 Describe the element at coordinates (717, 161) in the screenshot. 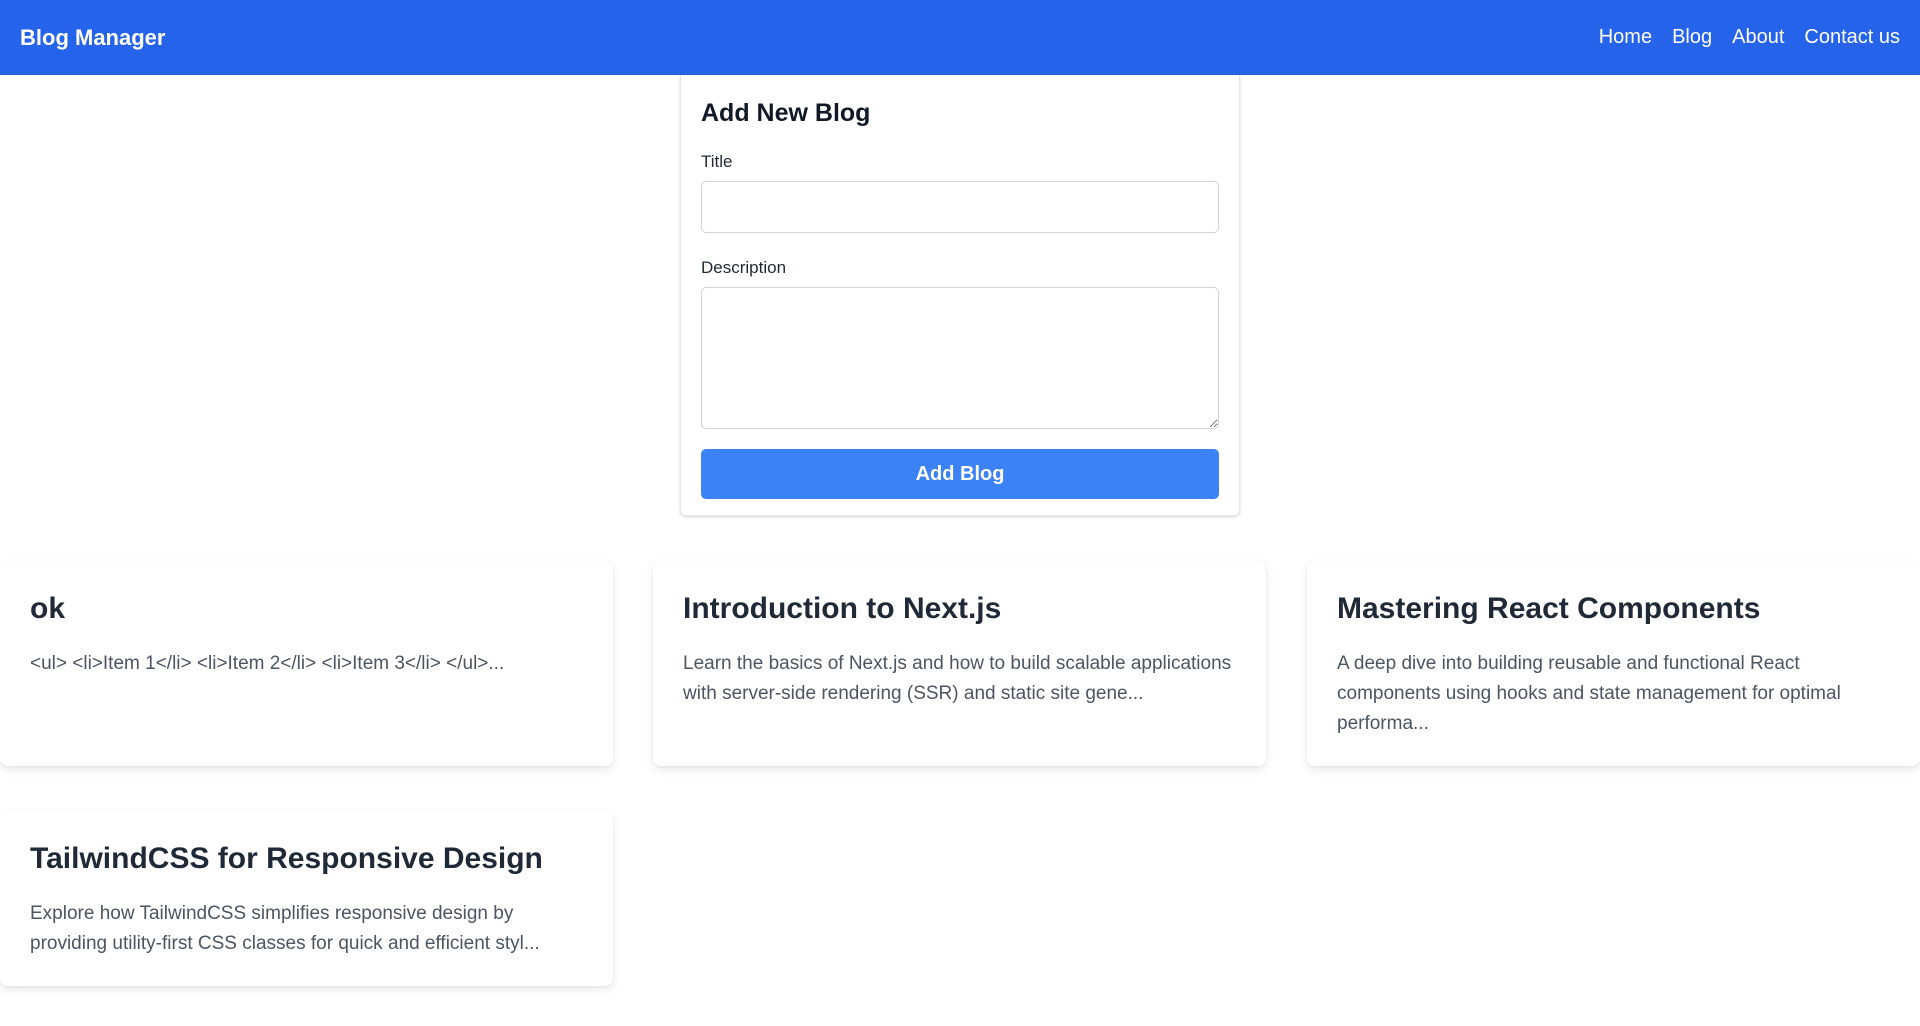

I see `title-label: Title` at that location.